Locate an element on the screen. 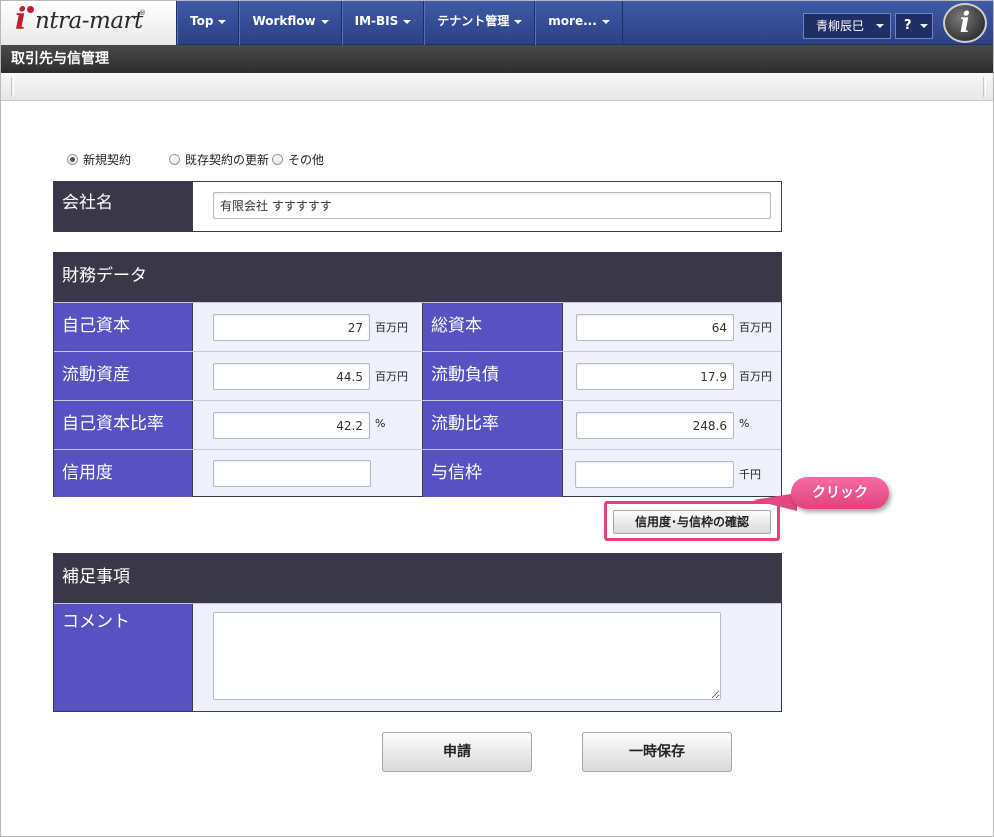 This screenshot has width=994, height=837. credit-score-label: 信用度 is located at coordinates (123, 473).